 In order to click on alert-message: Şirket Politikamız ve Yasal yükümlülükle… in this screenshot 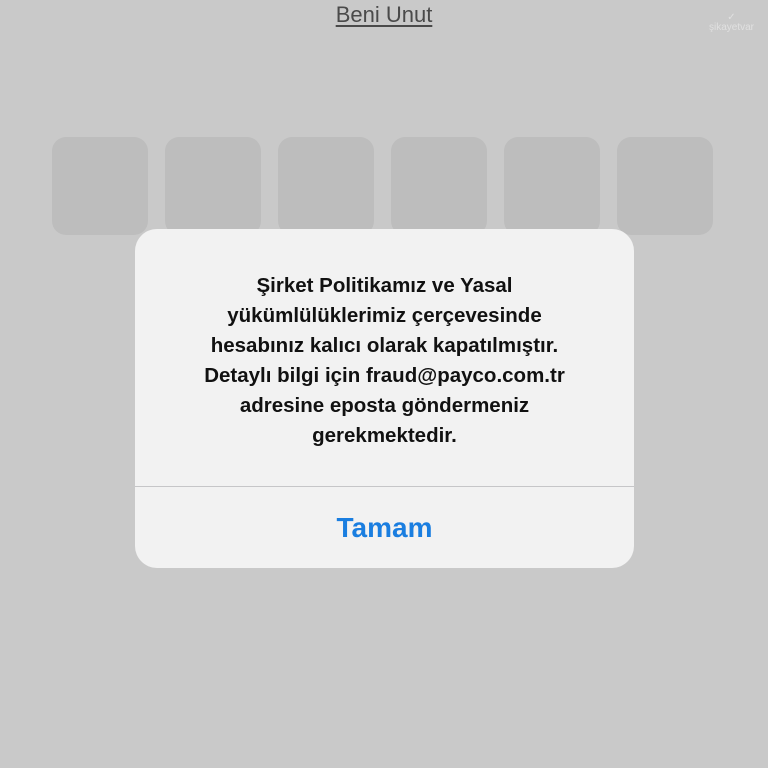, I will do `click(384, 360)`.